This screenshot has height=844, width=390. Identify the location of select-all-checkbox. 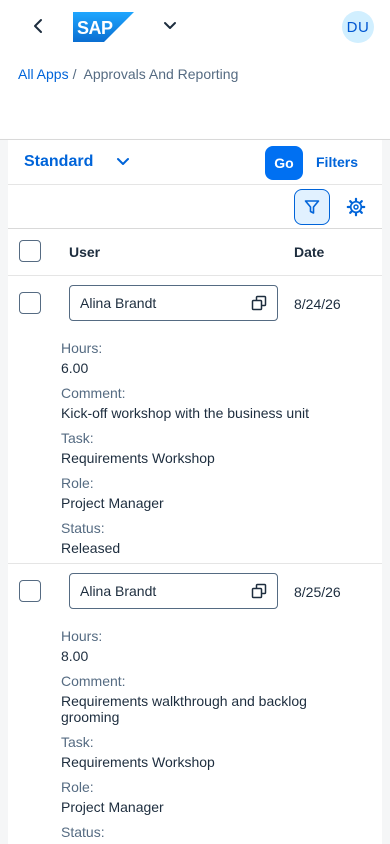
(30, 251).